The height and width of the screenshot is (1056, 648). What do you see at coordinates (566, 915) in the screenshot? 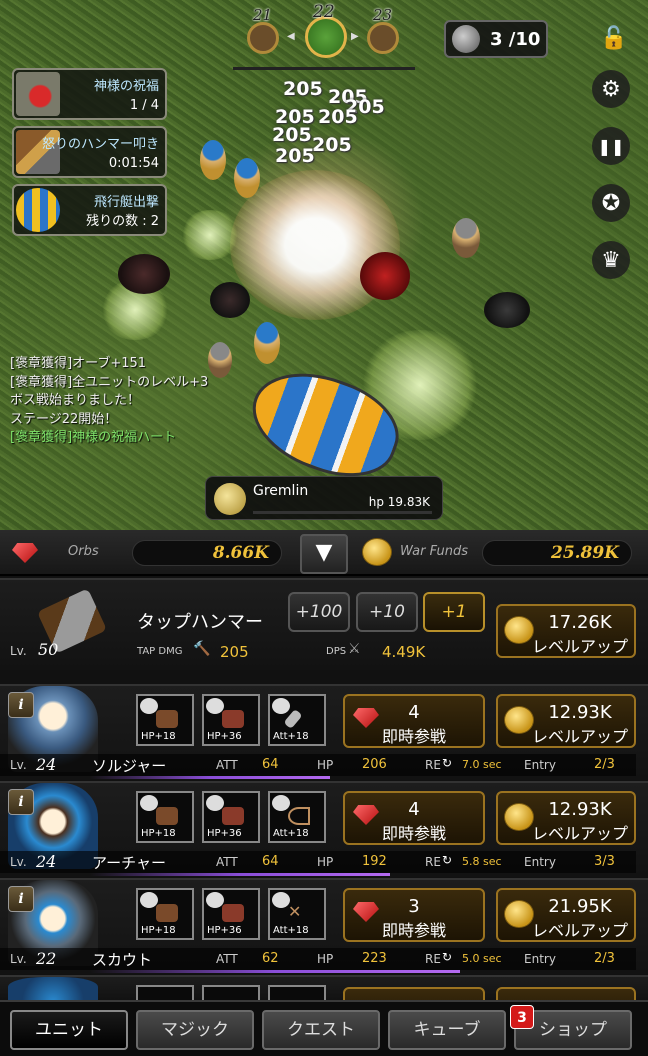
I see `scout-levelup-button: 21.95K レベルアップ` at bounding box center [566, 915].